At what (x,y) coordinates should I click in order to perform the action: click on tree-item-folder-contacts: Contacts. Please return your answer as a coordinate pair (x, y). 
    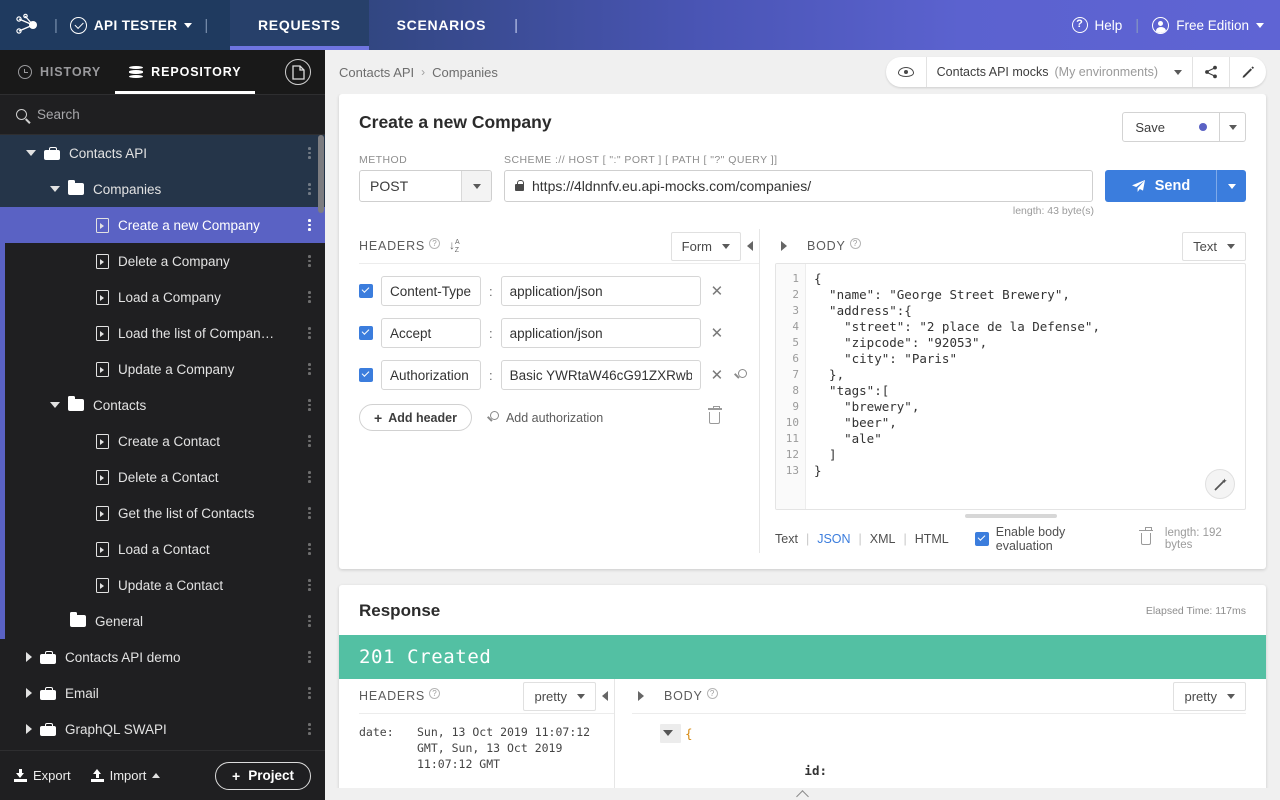
    Looking at the image, I should click on (162, 405).